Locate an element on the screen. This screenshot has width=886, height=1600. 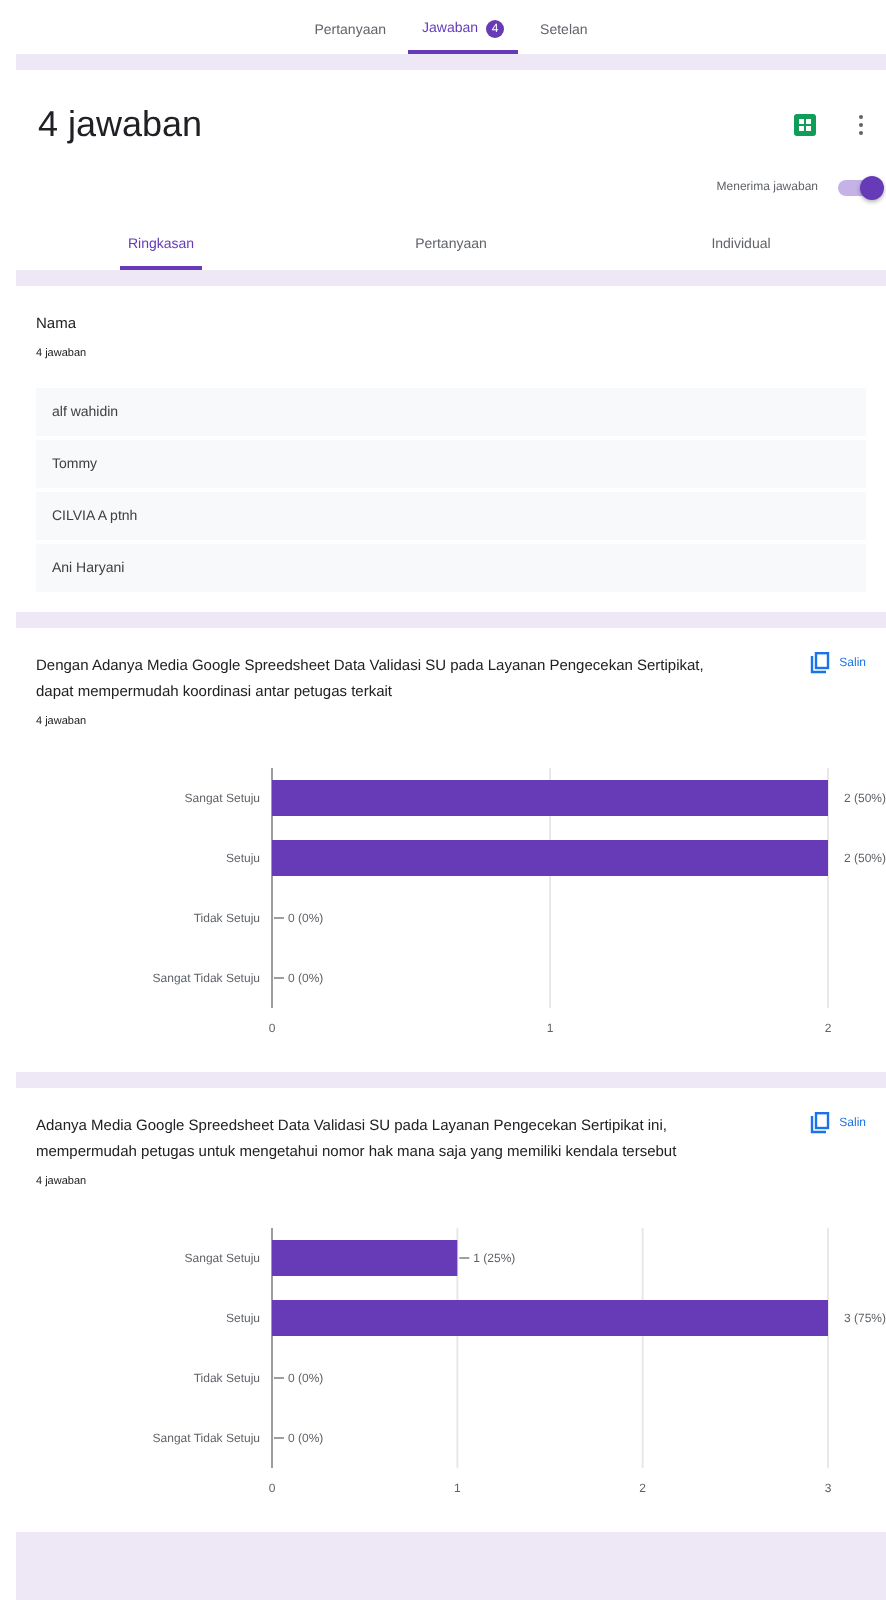
spreadsheet-icon is located at coordinates (804, 124).